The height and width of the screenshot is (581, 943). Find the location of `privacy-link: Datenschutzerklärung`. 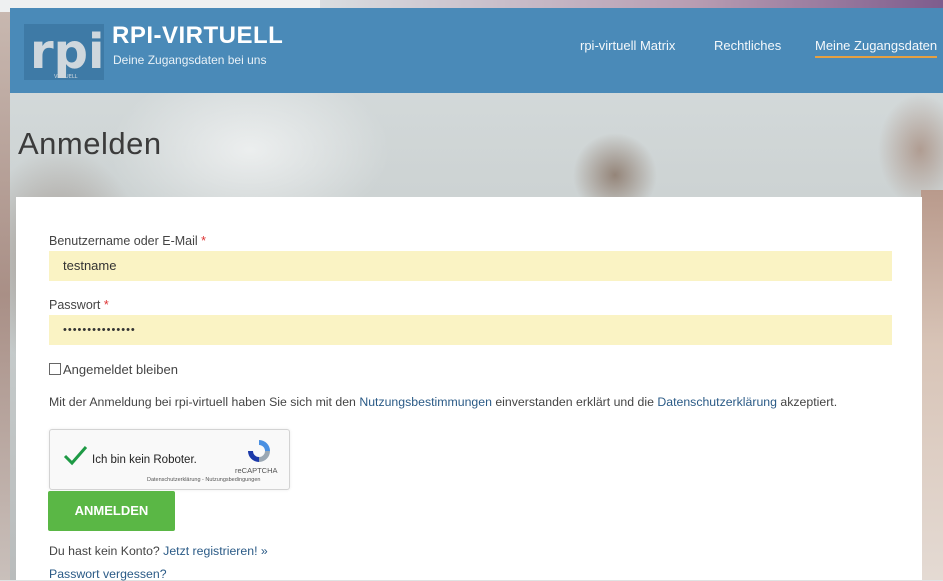

privacy-link: Datenschutzerklärung is located at coordinates (717, 402).